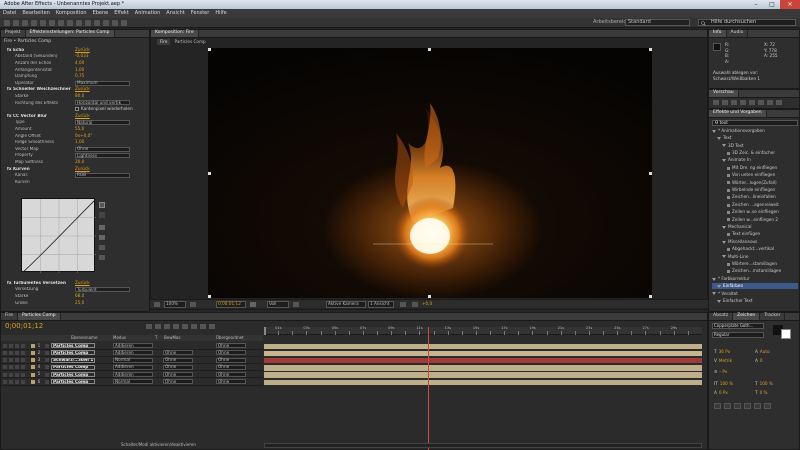 This screenshot has height=450, width=800. Describe the element at coordinates (75, 116) in the screenshot. I see `effect-header: fx CC Vector Blur Zurück` at that location.